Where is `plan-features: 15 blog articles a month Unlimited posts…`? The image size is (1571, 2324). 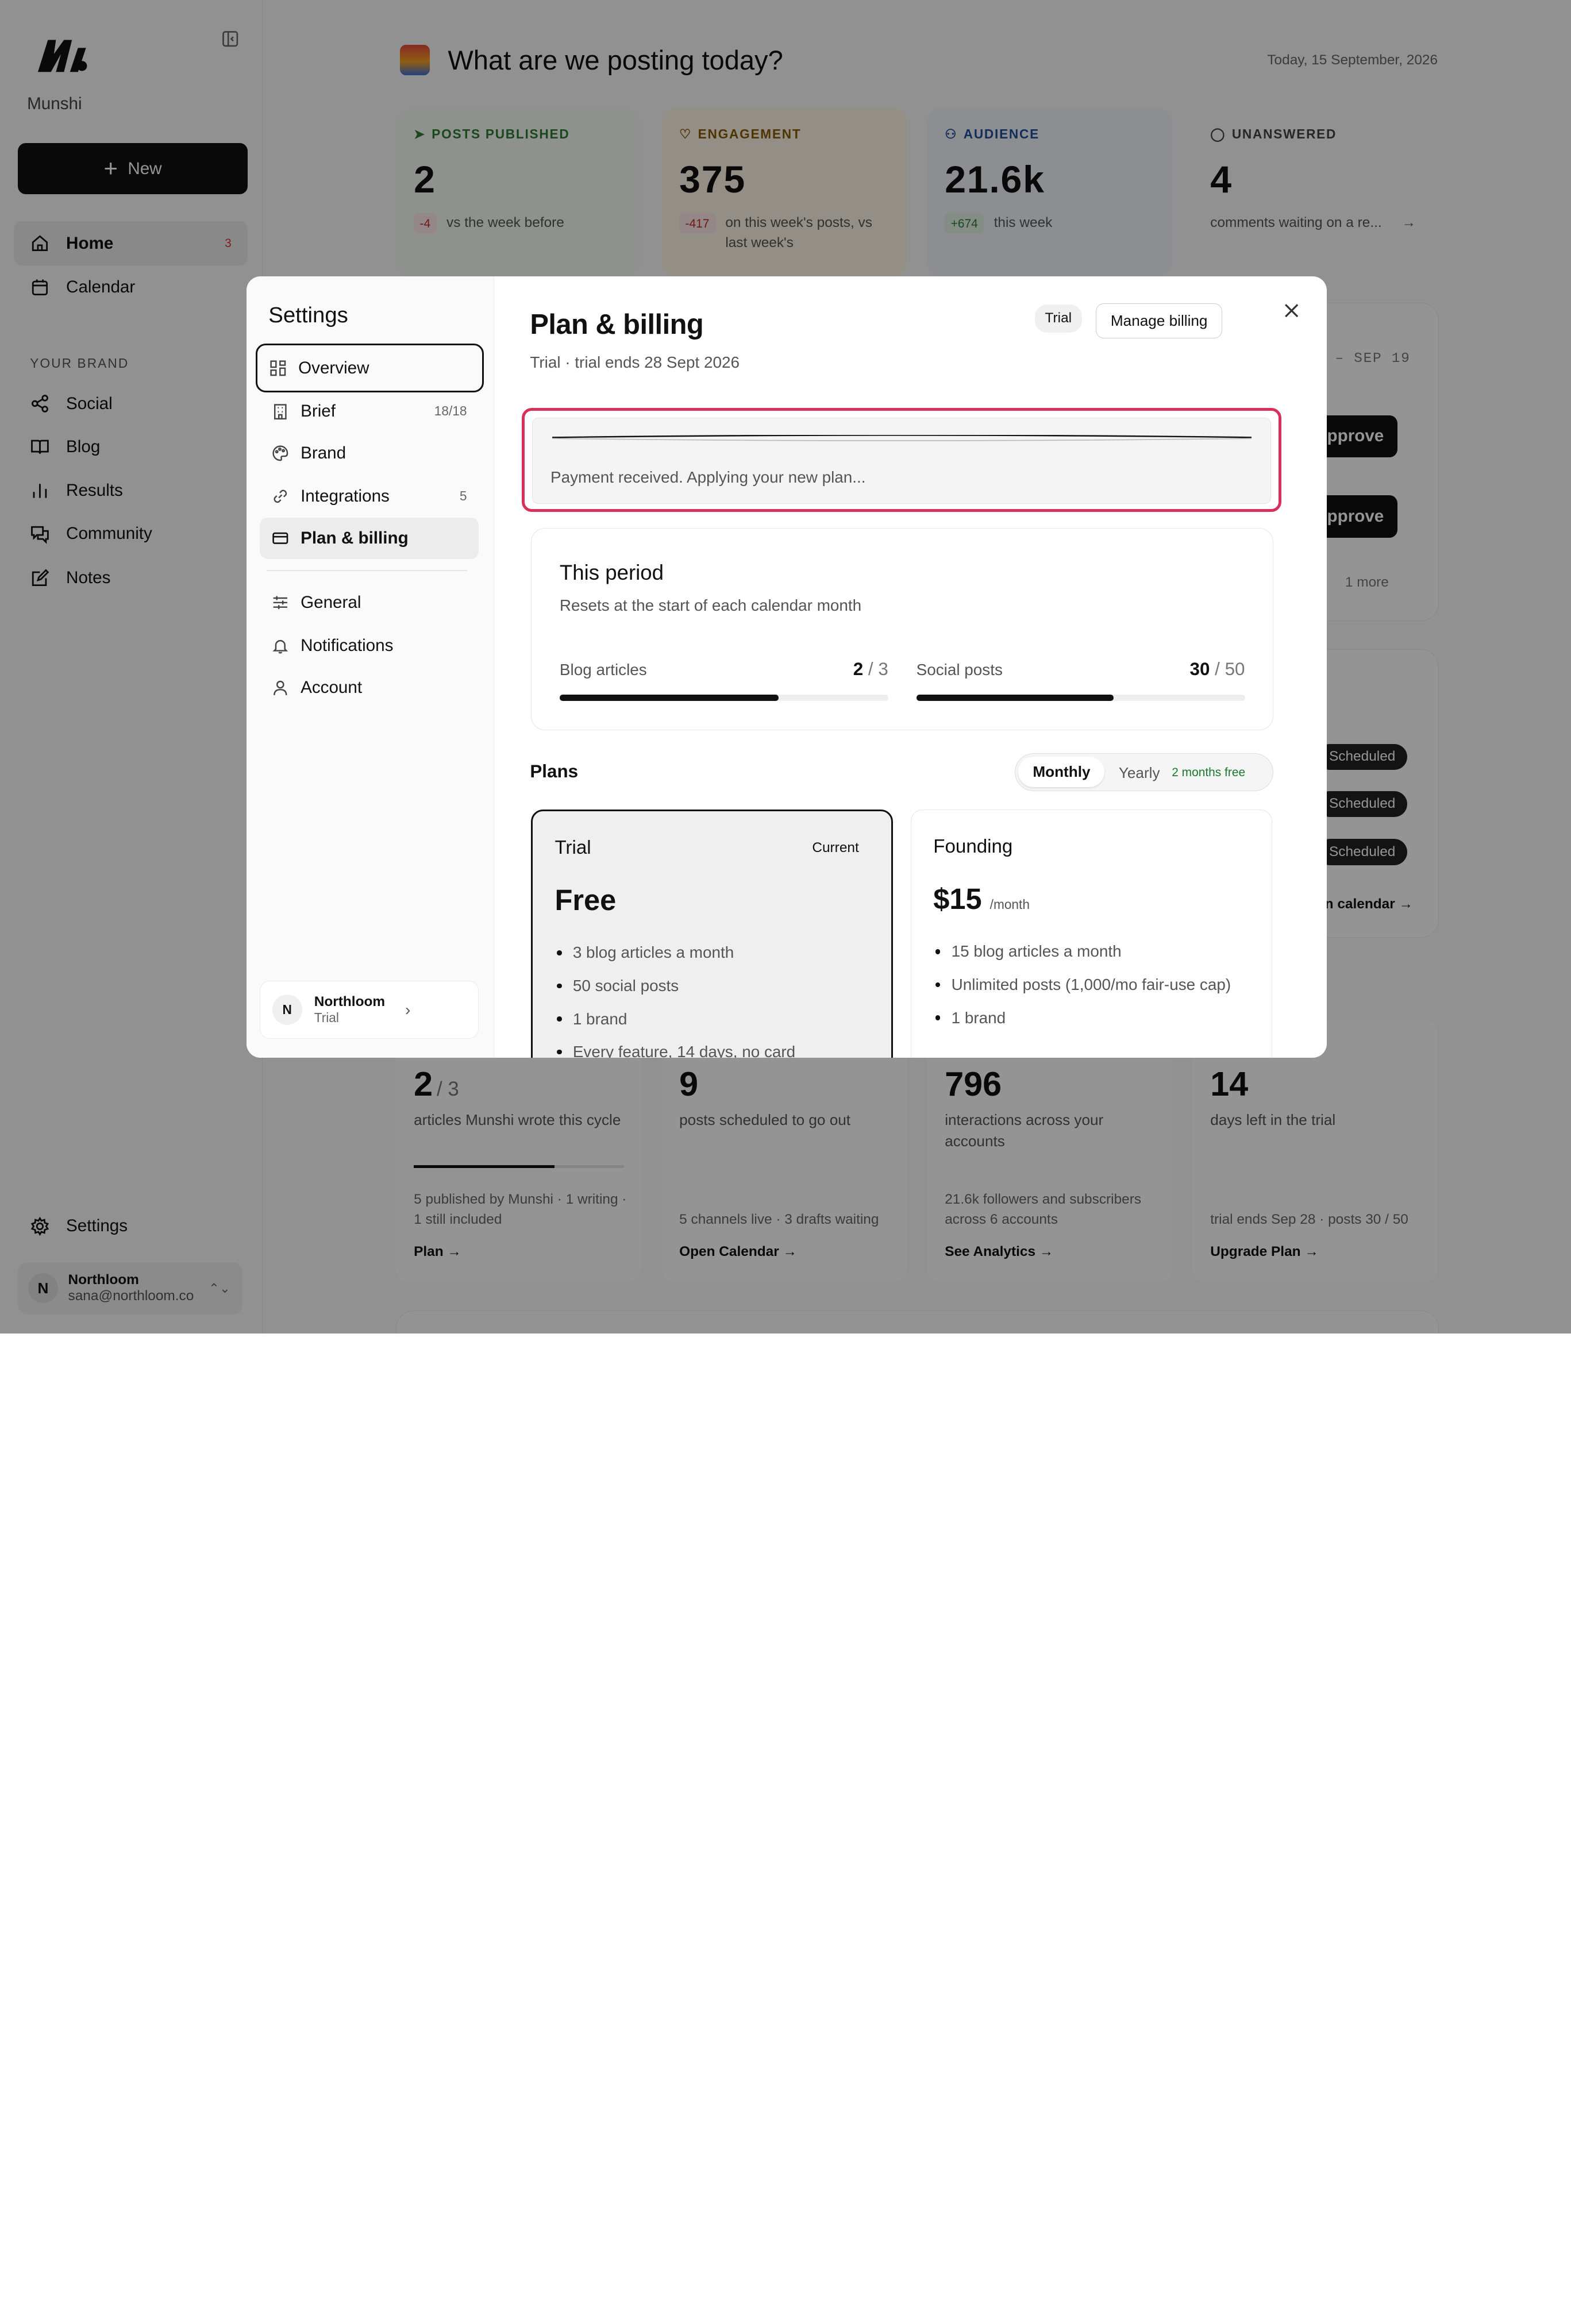
plan-features: 15 blog articles a month Unlimited posts… is located at coordinates (1083, 989).